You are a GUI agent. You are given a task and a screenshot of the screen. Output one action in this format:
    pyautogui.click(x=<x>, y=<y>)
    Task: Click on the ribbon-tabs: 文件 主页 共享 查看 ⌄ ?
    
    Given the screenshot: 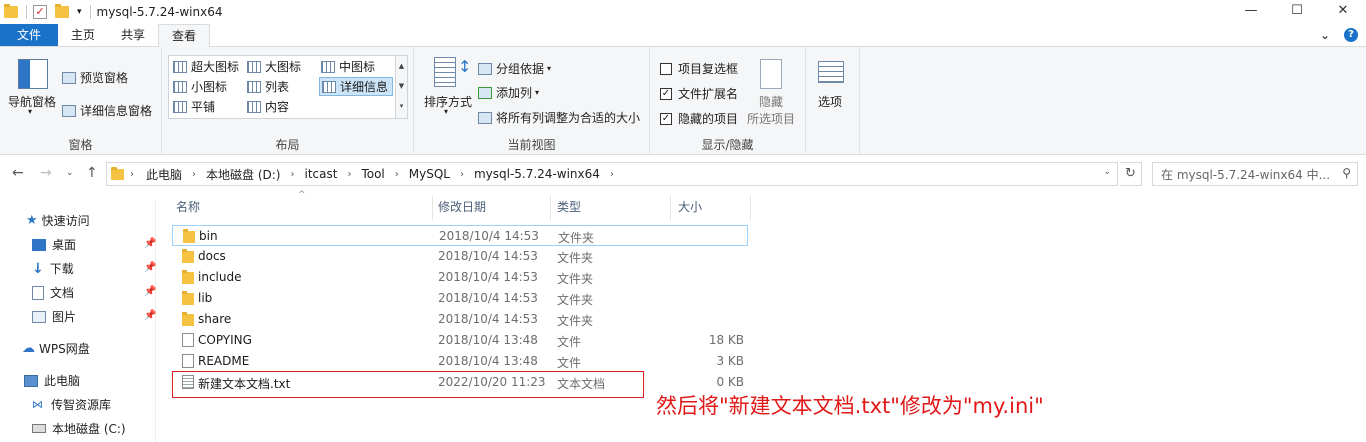 What is the action you would take?
    pyautogui.click(x=683, y=36)
    